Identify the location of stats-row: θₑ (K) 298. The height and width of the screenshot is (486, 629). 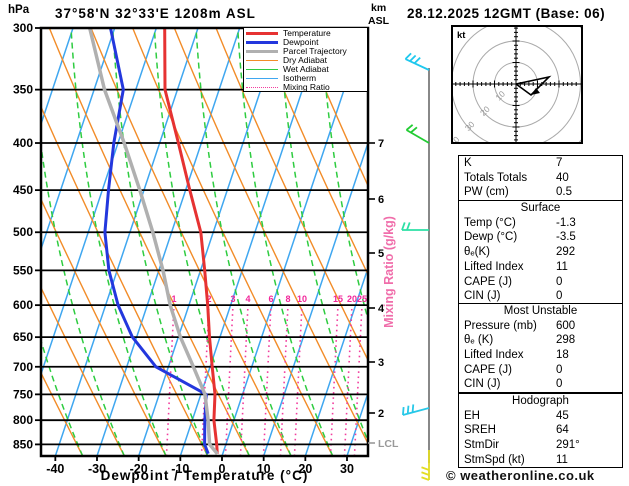
(540, 340).